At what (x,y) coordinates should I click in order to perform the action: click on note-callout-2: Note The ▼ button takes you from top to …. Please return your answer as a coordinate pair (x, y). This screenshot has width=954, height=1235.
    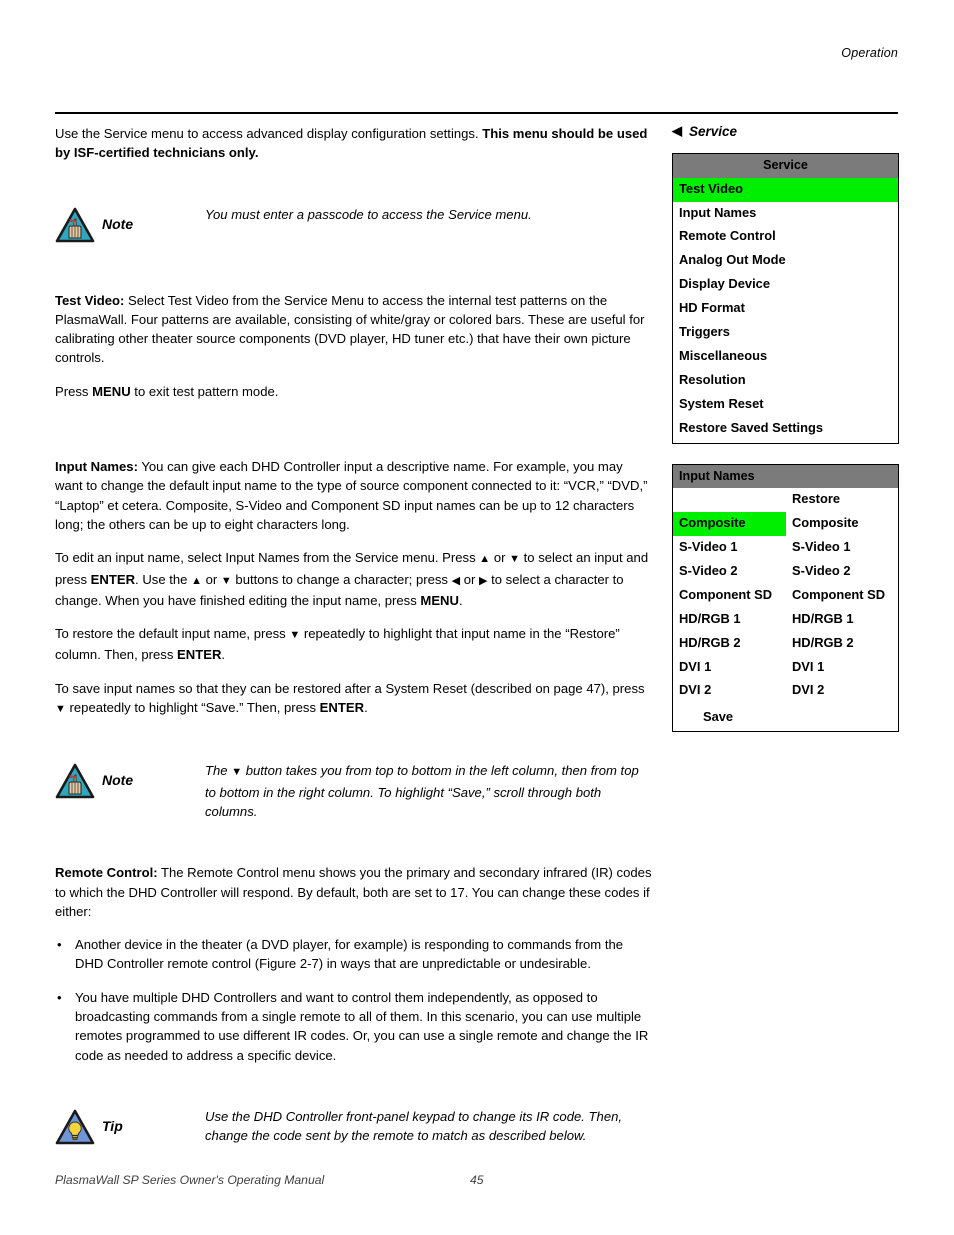
    Looking at the image, I should click on (353, 790).